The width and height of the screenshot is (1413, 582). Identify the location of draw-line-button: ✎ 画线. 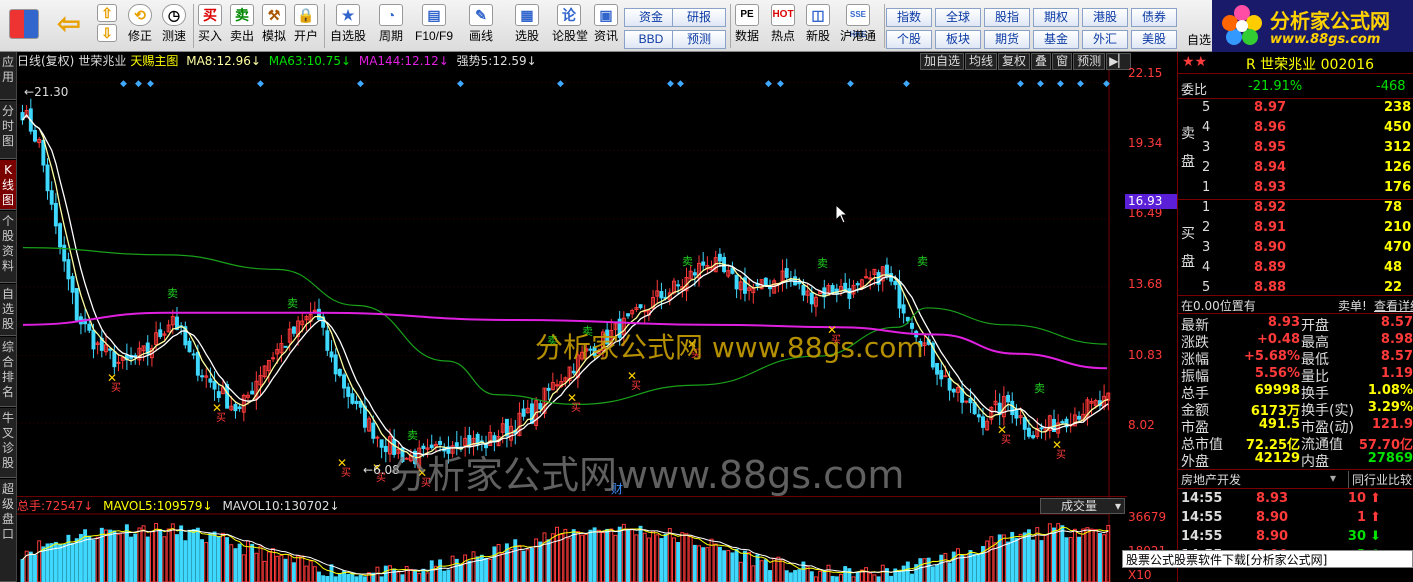
(481, 26).